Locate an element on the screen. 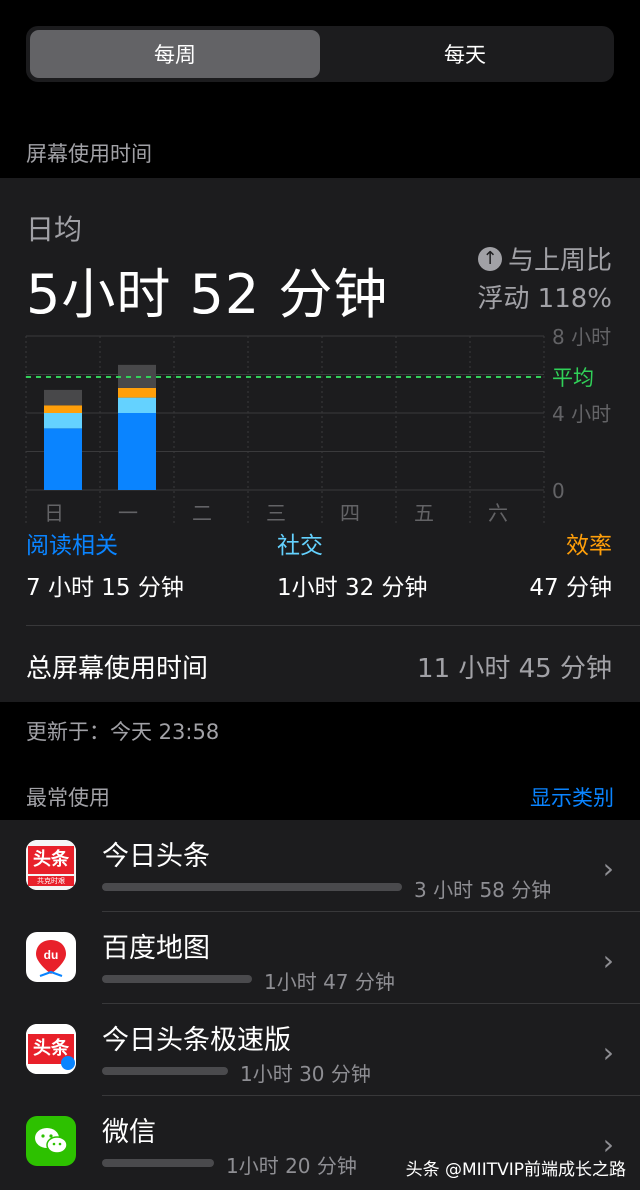 The image size is (640, 1190). toutiao-app-icon: 头条 共克时艰 is located at coordinates (51, 865).